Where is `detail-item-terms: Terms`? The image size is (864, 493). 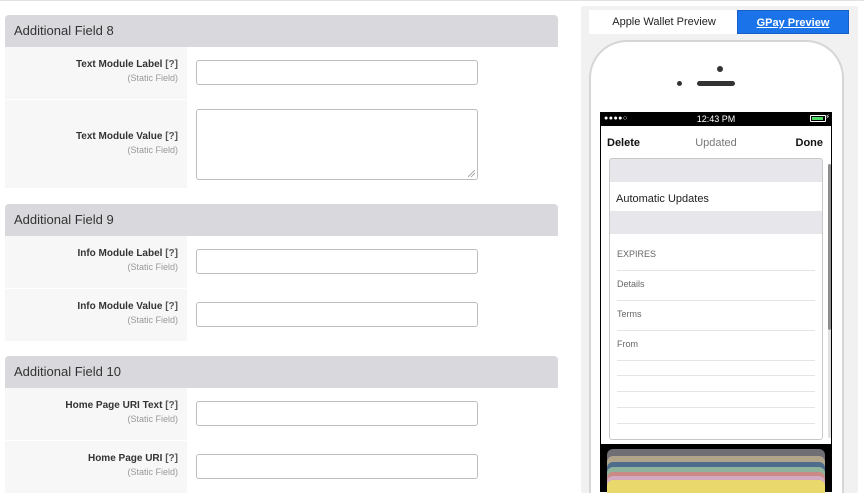 detail-item-terms: Terms is located at coordinates (629, 314).